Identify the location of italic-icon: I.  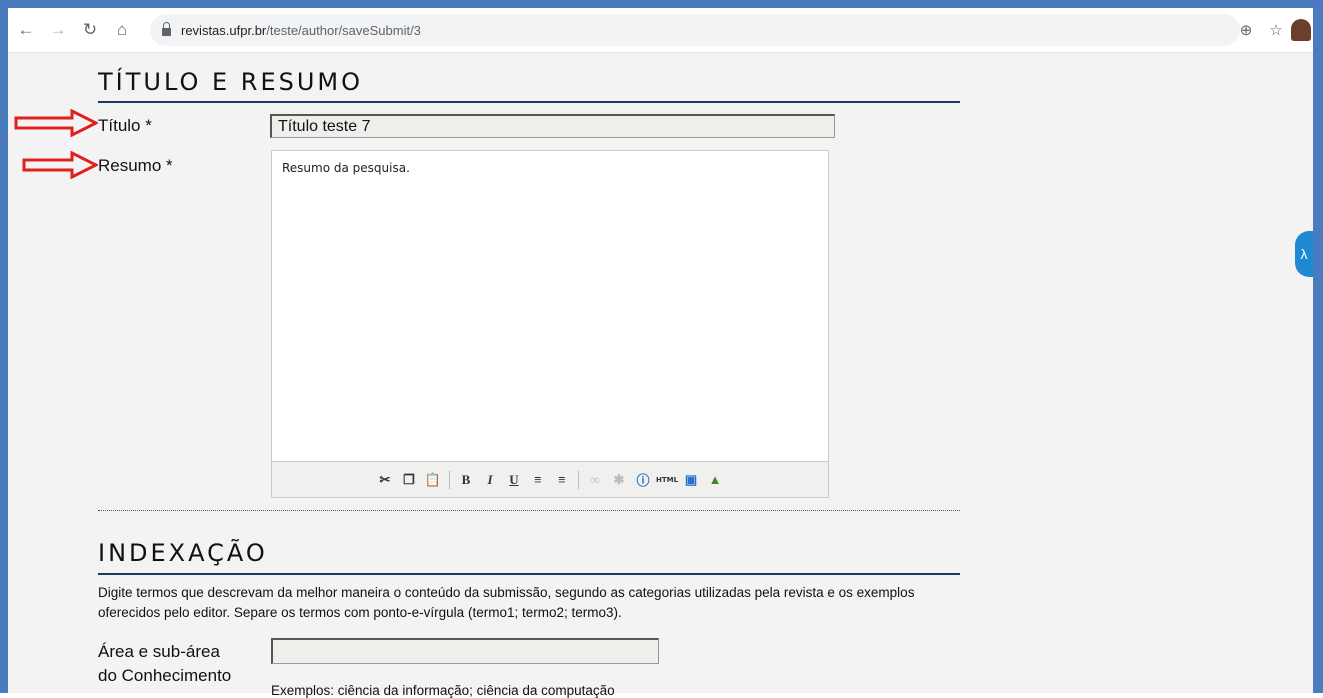
(490, 480).